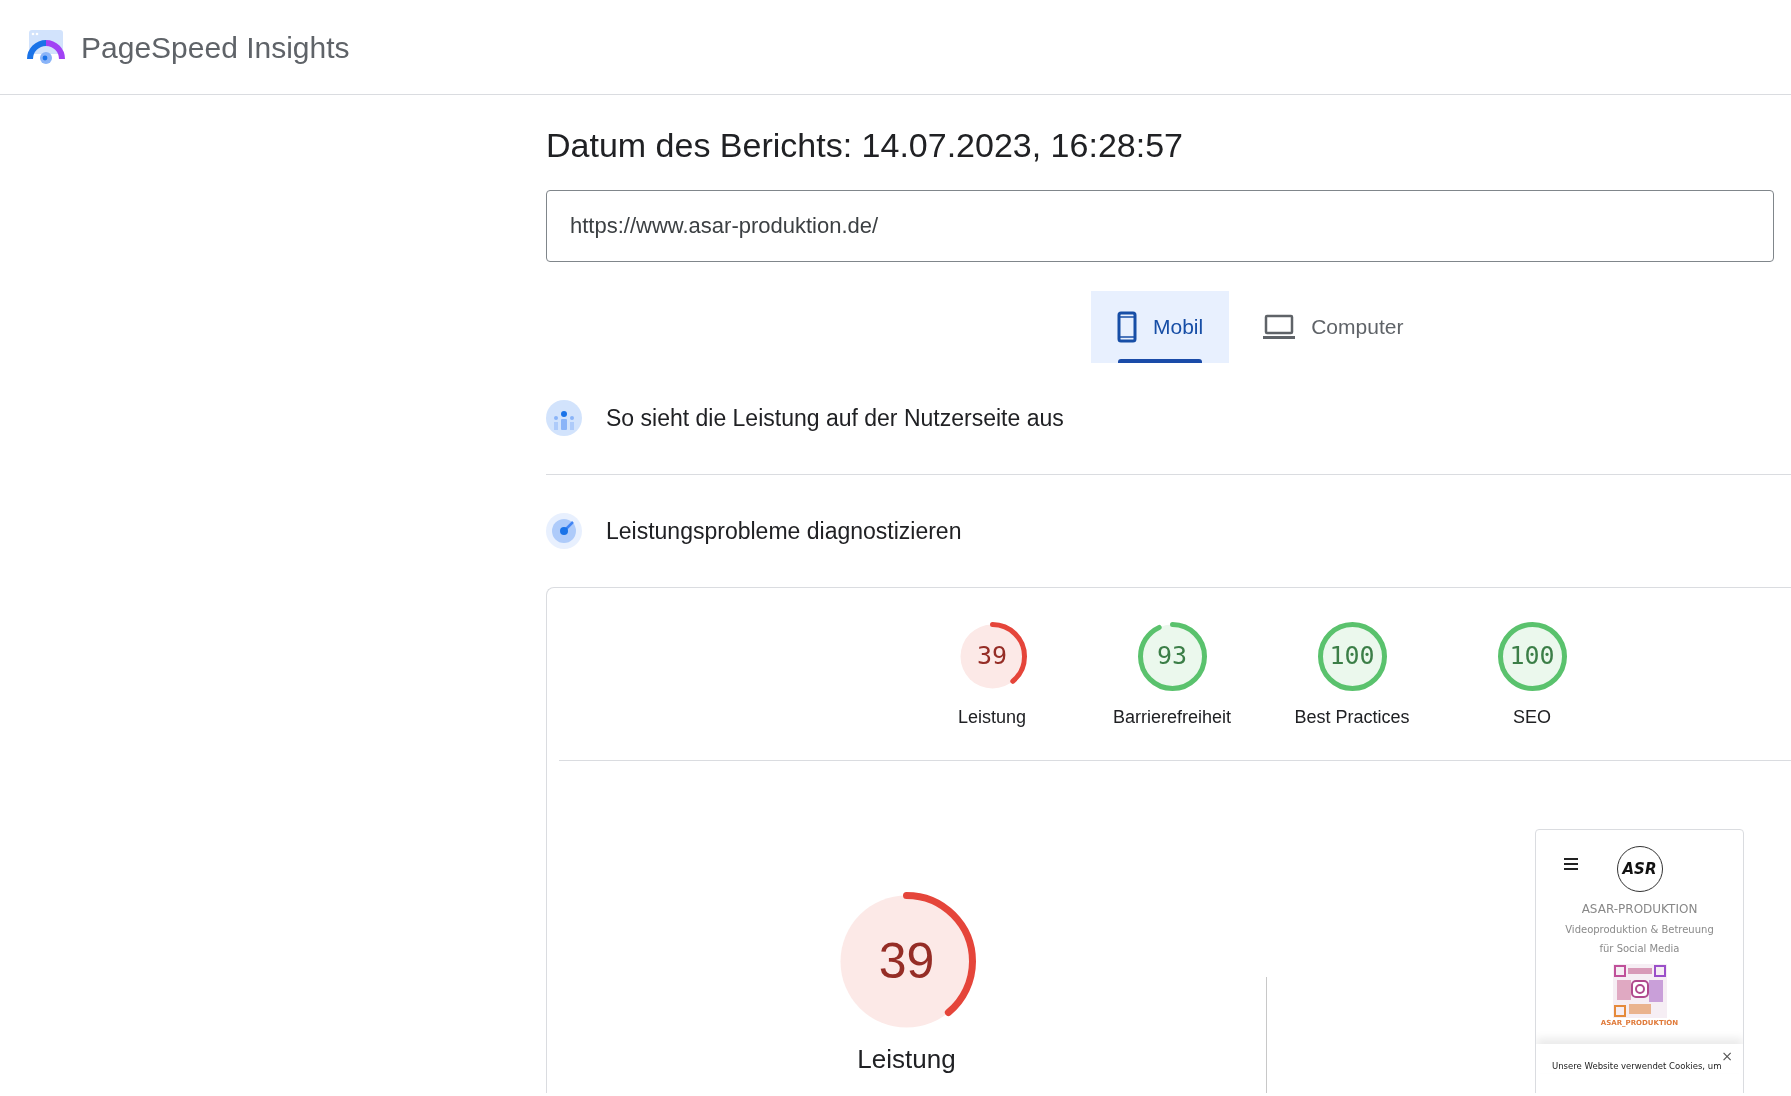 This screenshot has width=1791, height=1096. What do you see at coordinates (835, 418) in the screenshot?
I see `section-title: So sieht die Leistung auf der Nutzerseite aus` at bounding box center [835, 418].